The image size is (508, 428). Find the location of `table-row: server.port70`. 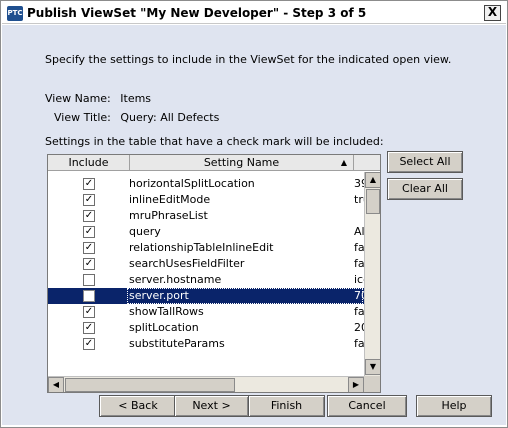

table-row: server.port70 is located at coordinates (206, 296).